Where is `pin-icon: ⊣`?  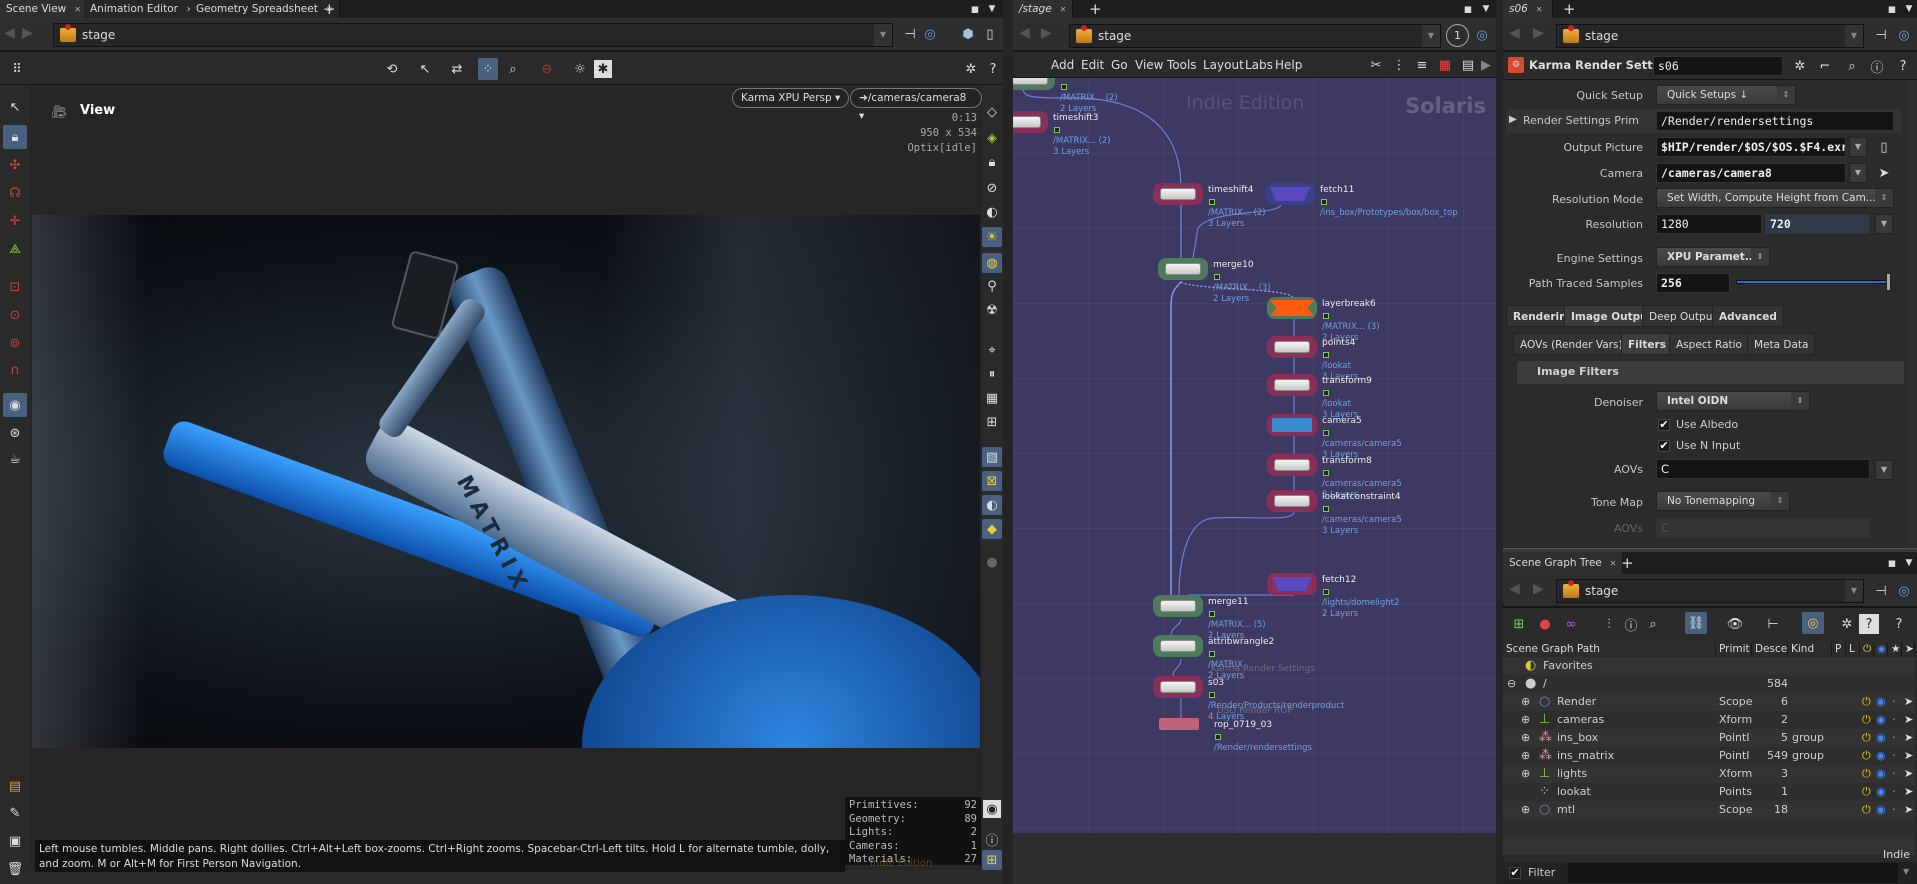 pin-icon: ⊣ is located at coordinates (910, 34).